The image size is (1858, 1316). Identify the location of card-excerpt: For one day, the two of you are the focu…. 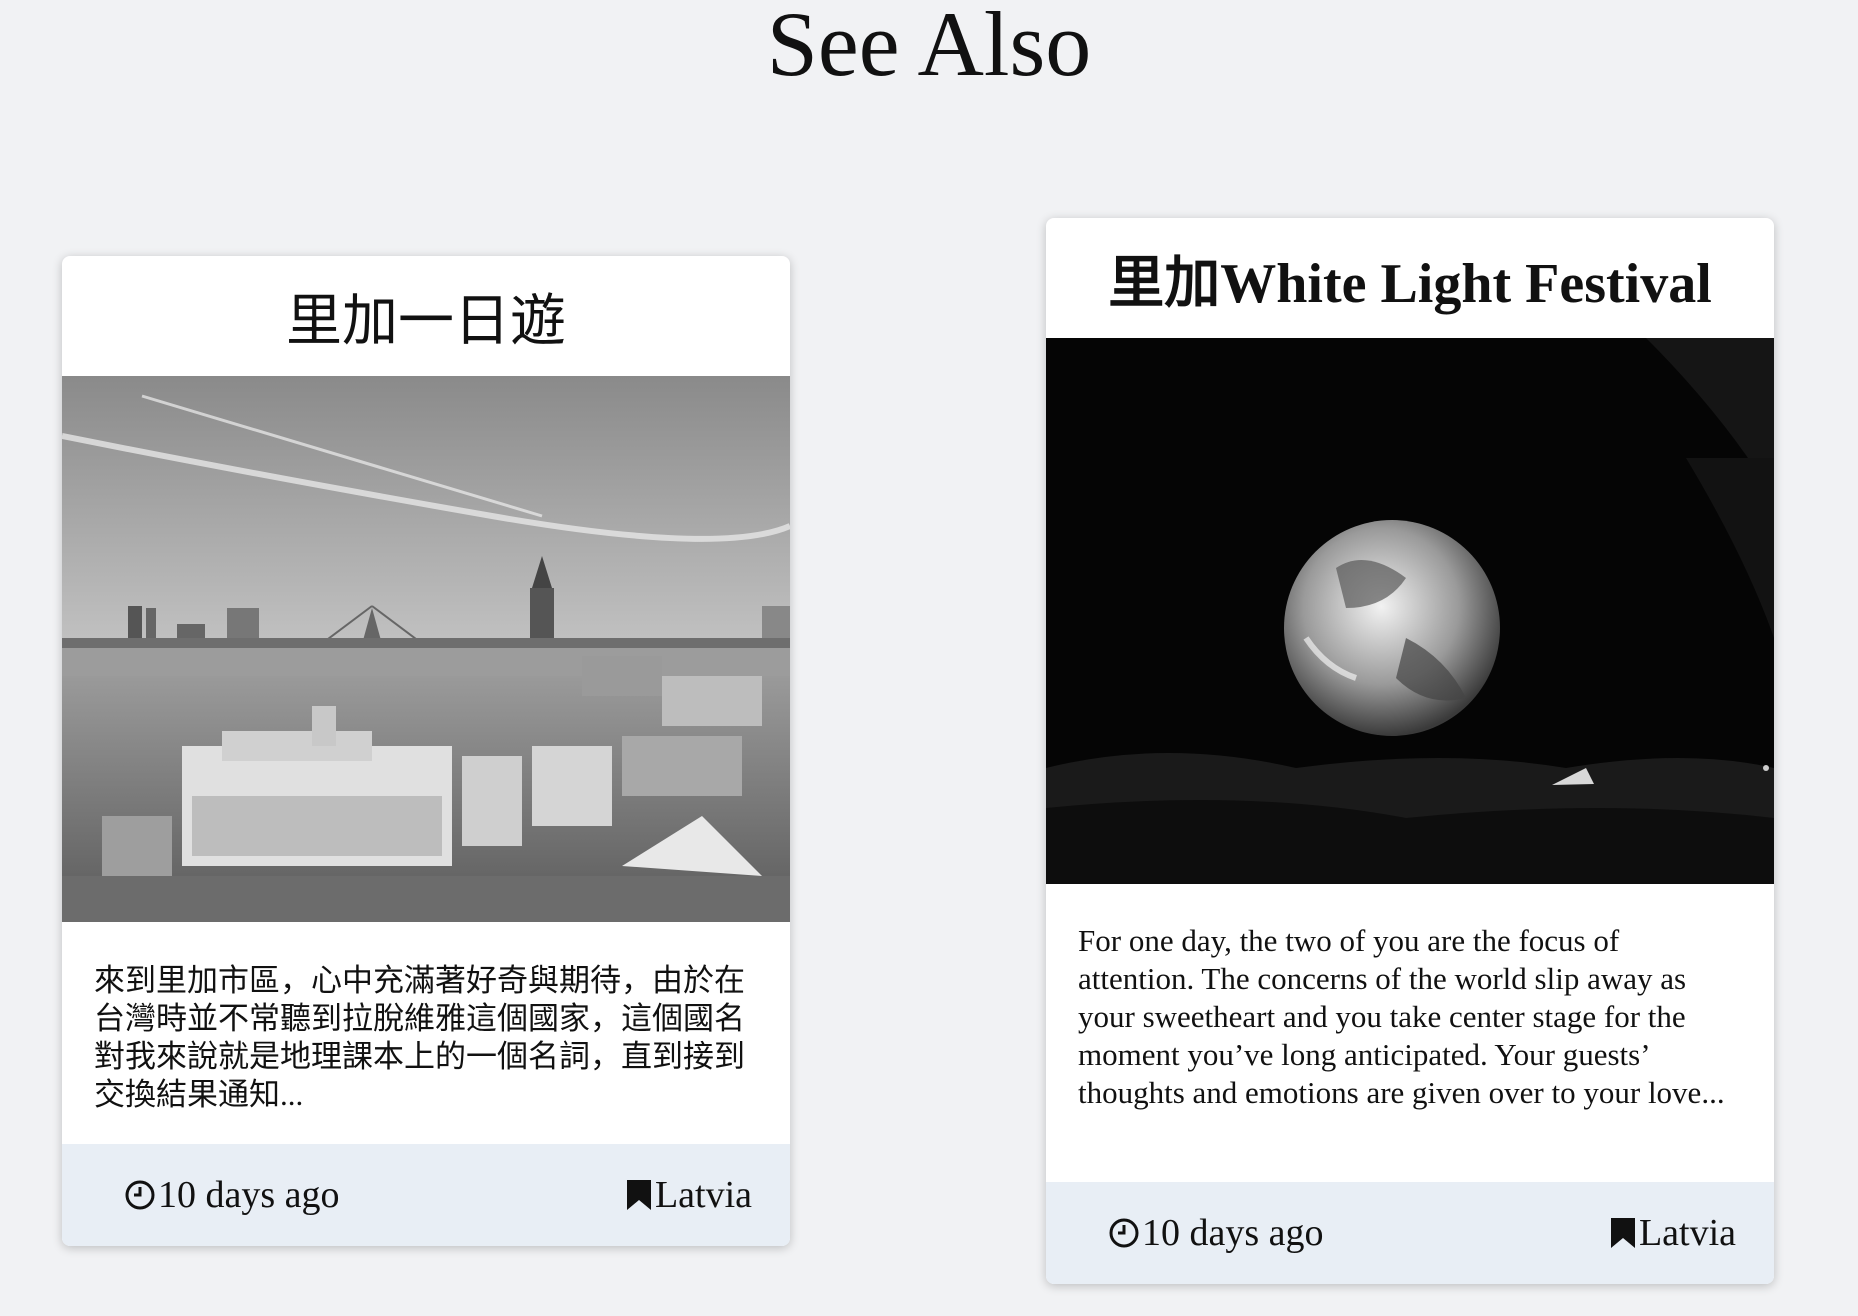
(1401, 1016).